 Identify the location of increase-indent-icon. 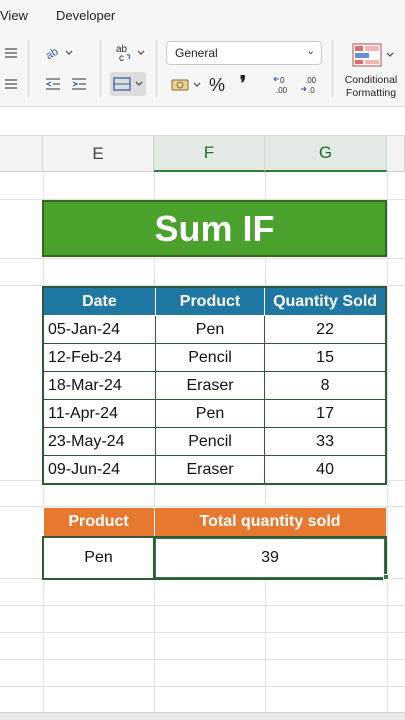
(79, 84).